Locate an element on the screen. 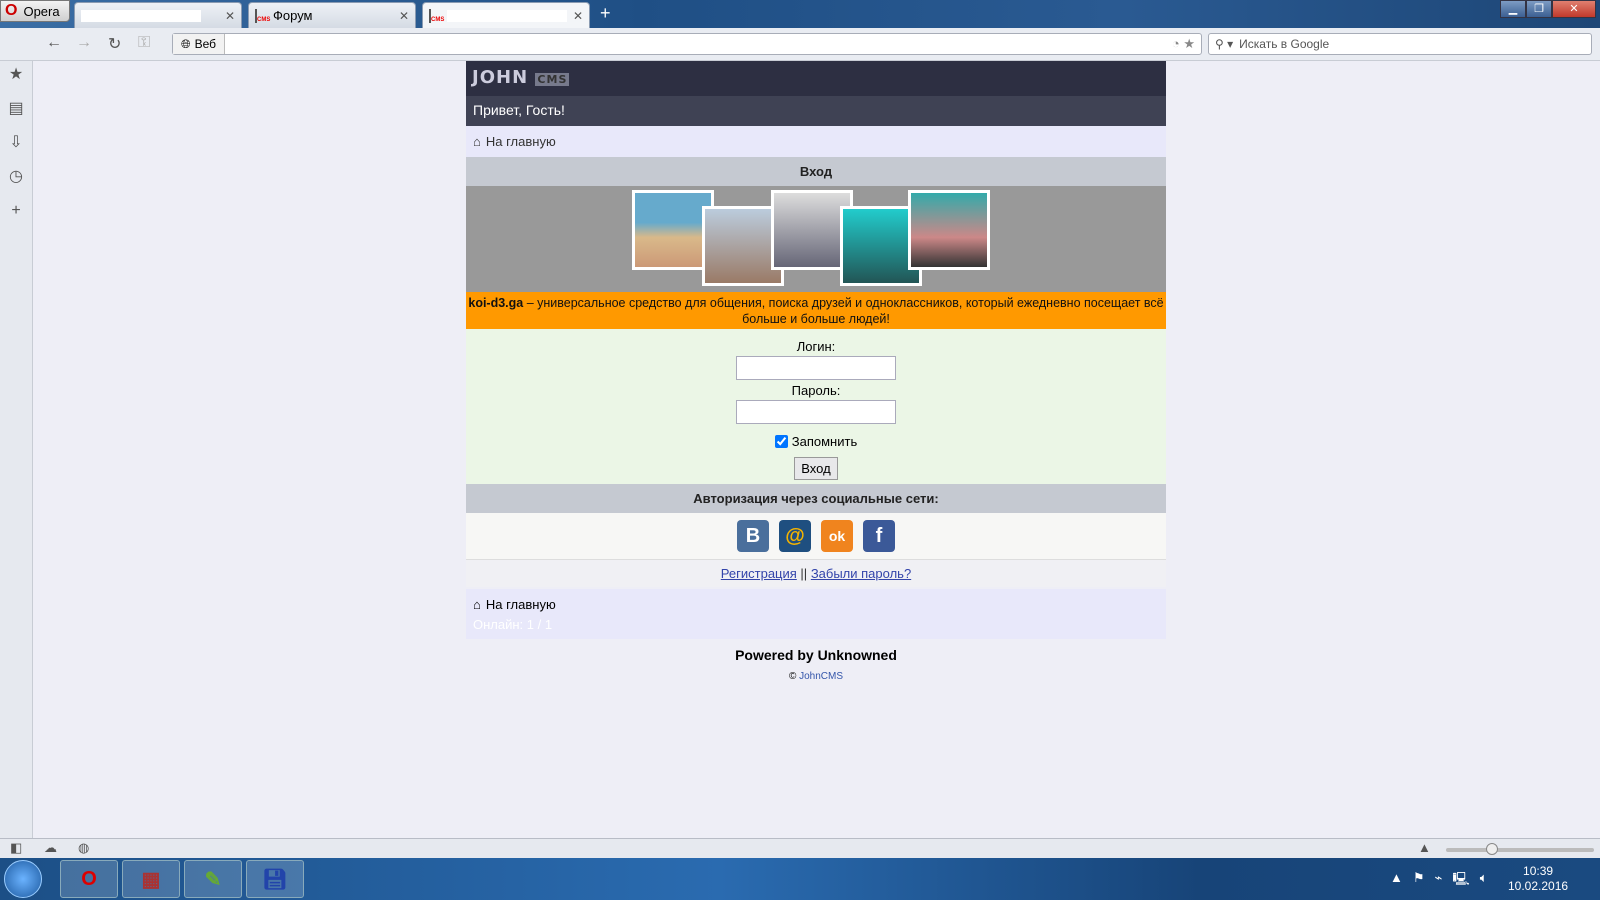  search-placeholder: Искать в Google is located at coordinates (1284, 44).